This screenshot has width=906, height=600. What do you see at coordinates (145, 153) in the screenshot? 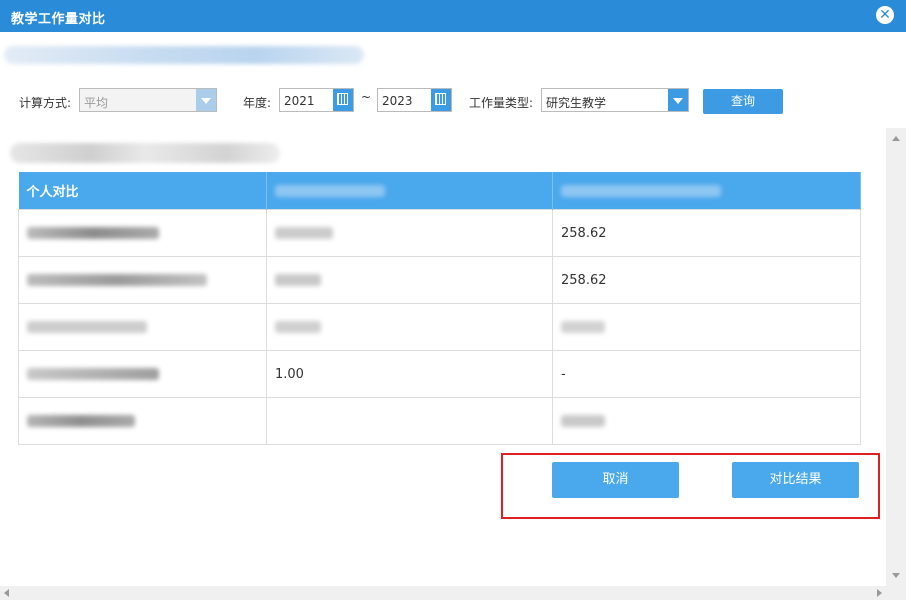
I see `blurred-caption` at bounding box center [145, 153].